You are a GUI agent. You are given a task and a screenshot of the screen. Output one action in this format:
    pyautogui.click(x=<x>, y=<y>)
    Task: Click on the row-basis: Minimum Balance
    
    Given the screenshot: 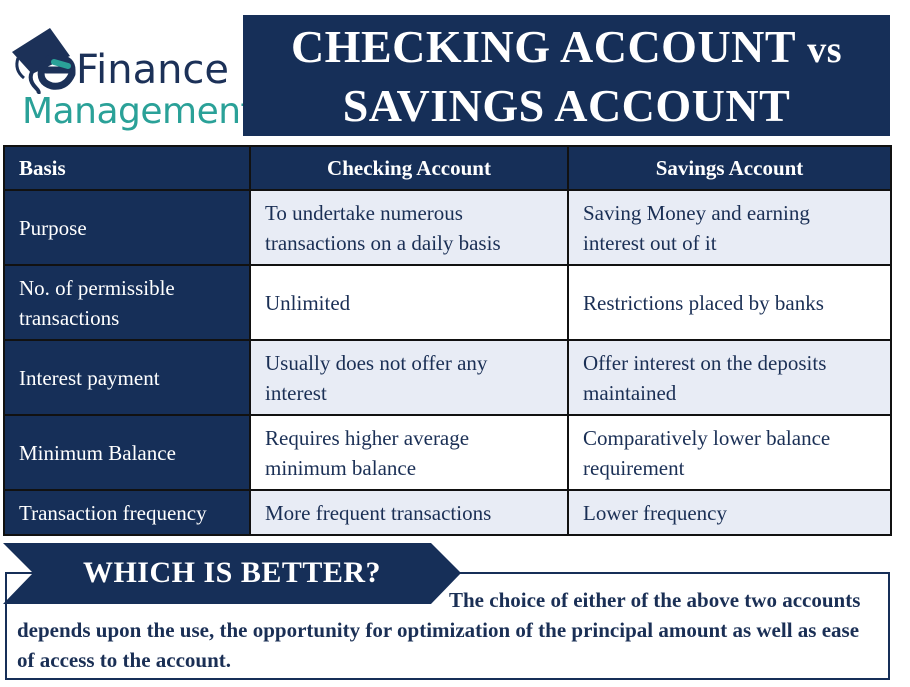 What is the action you would take?
    pyautogui.click(x=127, y=452)
    